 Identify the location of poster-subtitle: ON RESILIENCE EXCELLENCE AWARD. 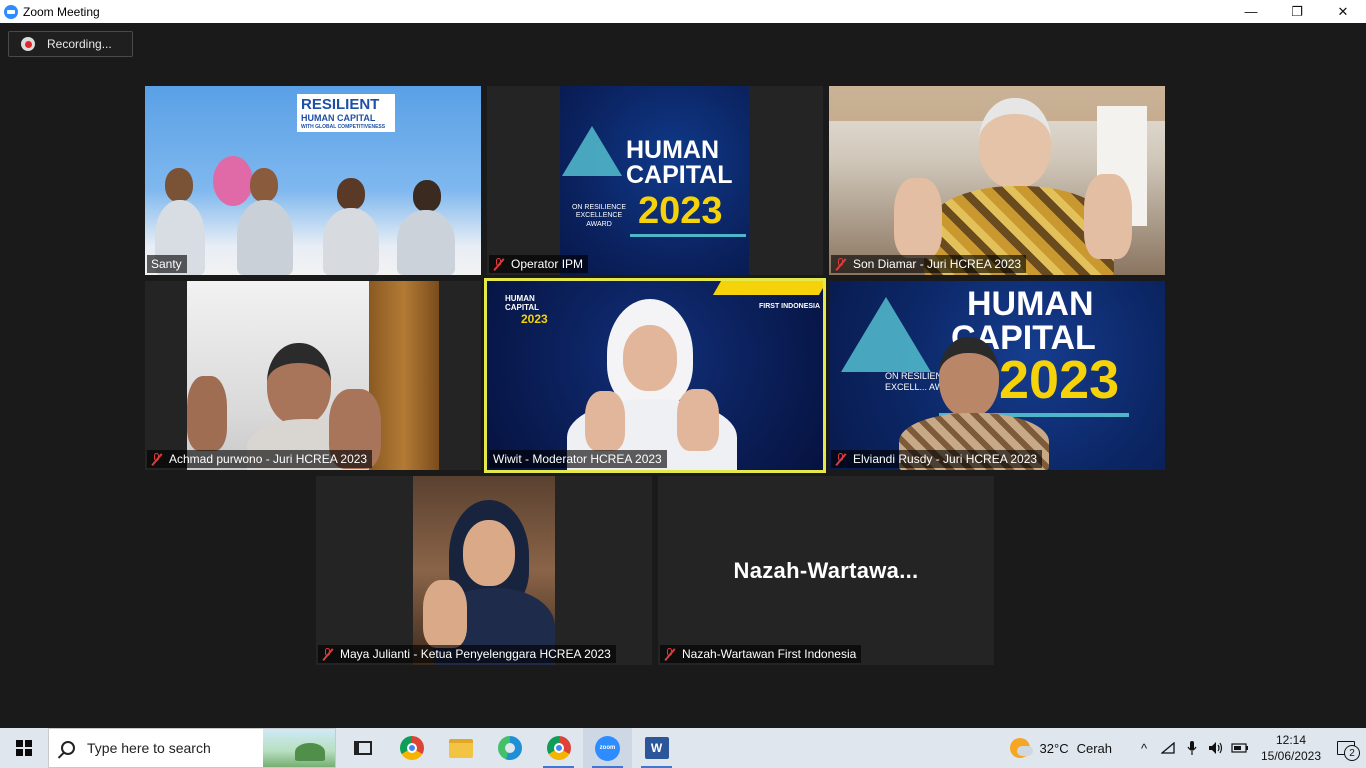
(599, 216).